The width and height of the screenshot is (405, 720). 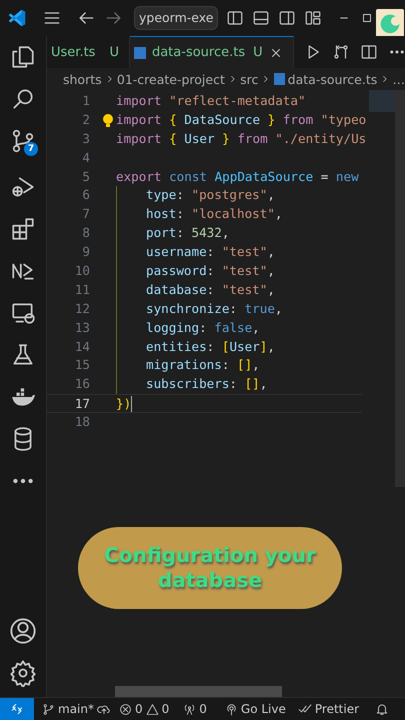 What do you see at coordinates (85, 233) in the screenshot?
I see `line-number: 8` at bounding box center [85, 233].